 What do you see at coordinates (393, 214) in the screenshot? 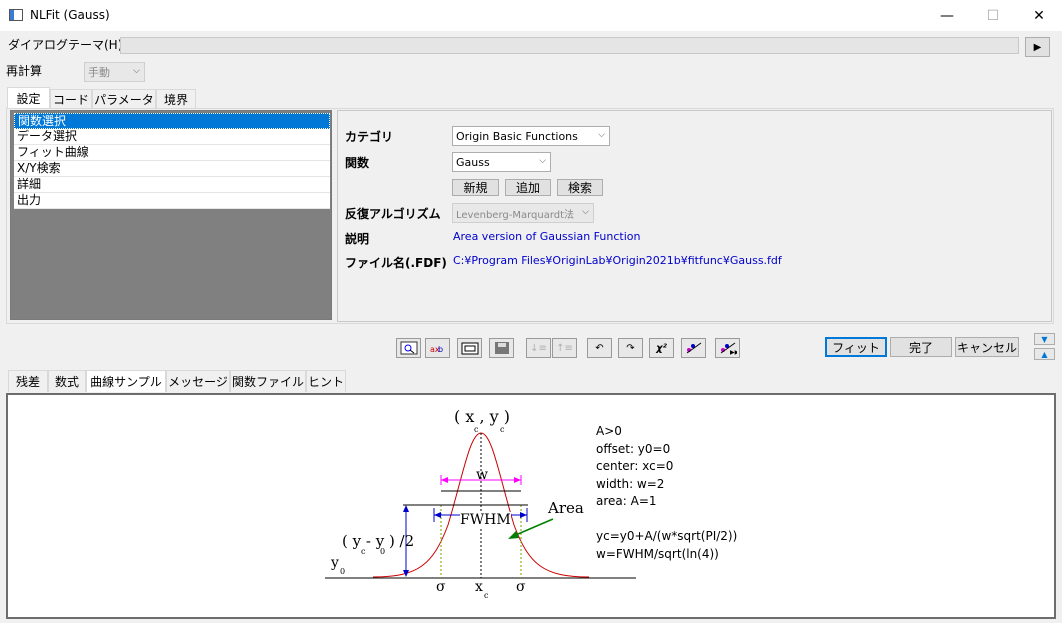
I see `algorithm-label: 反復アルゴリズム` at bounding box center [393, 214].